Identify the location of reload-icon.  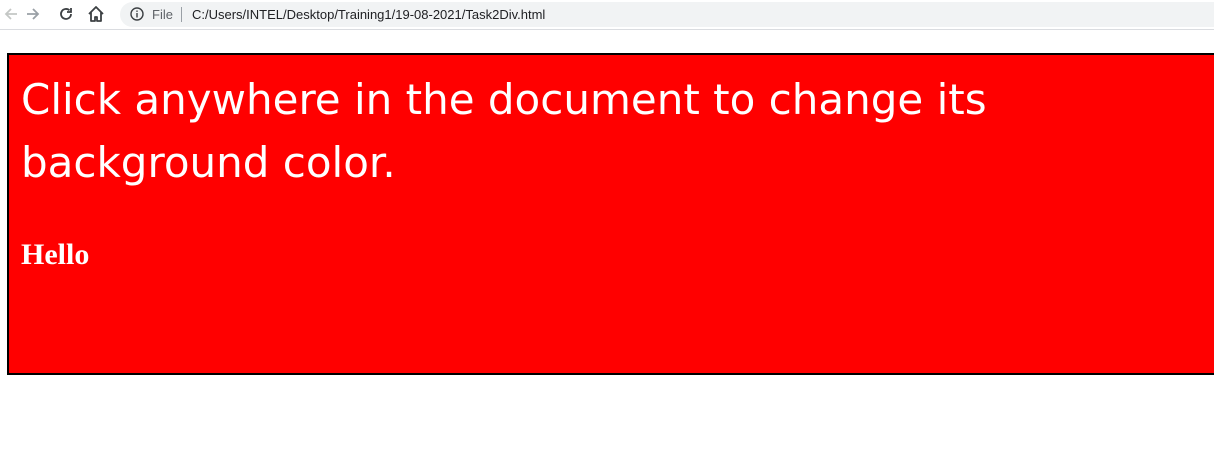
(66, 14).